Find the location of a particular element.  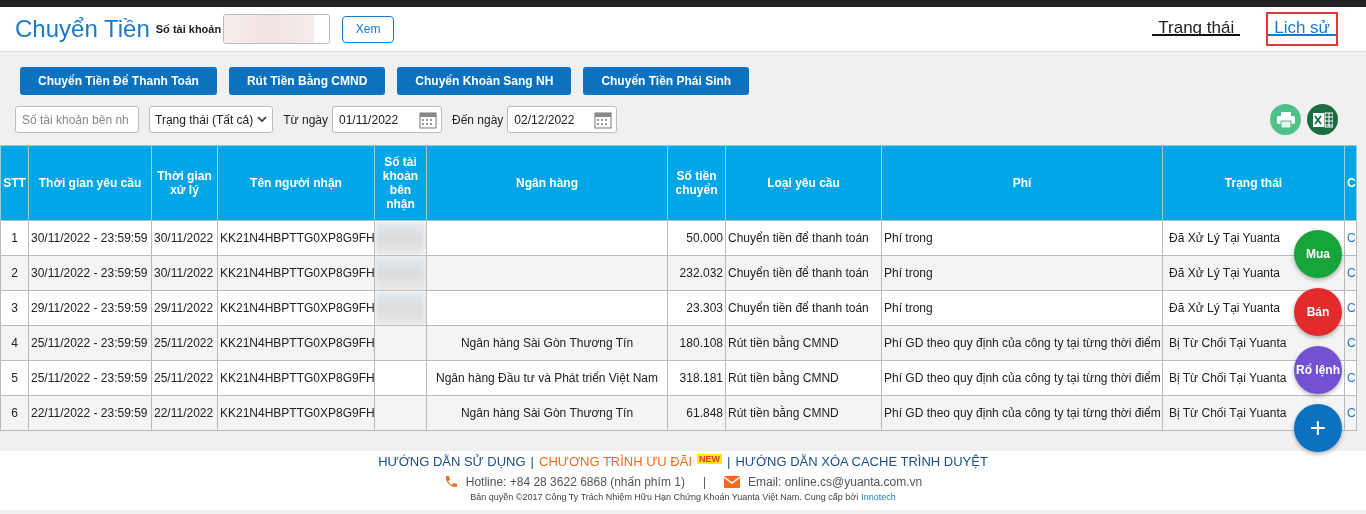

table-cell: 61.848 is located at coordinates (704, 413).